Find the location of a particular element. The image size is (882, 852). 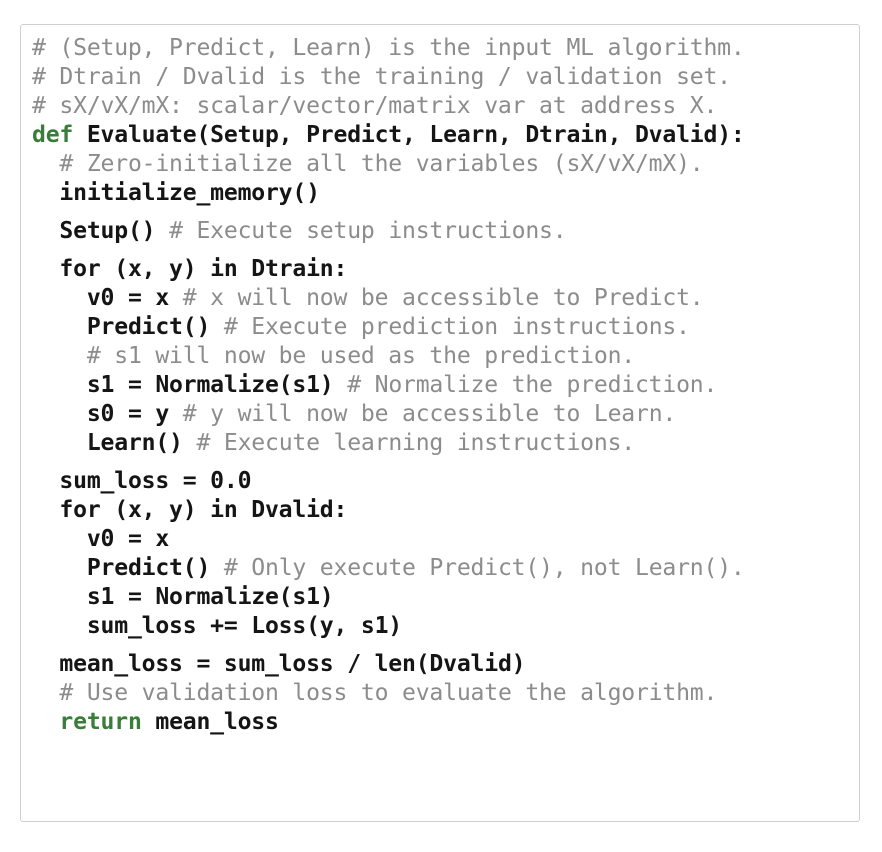

code-text: s0 = y is located at coordinates (128, 414).